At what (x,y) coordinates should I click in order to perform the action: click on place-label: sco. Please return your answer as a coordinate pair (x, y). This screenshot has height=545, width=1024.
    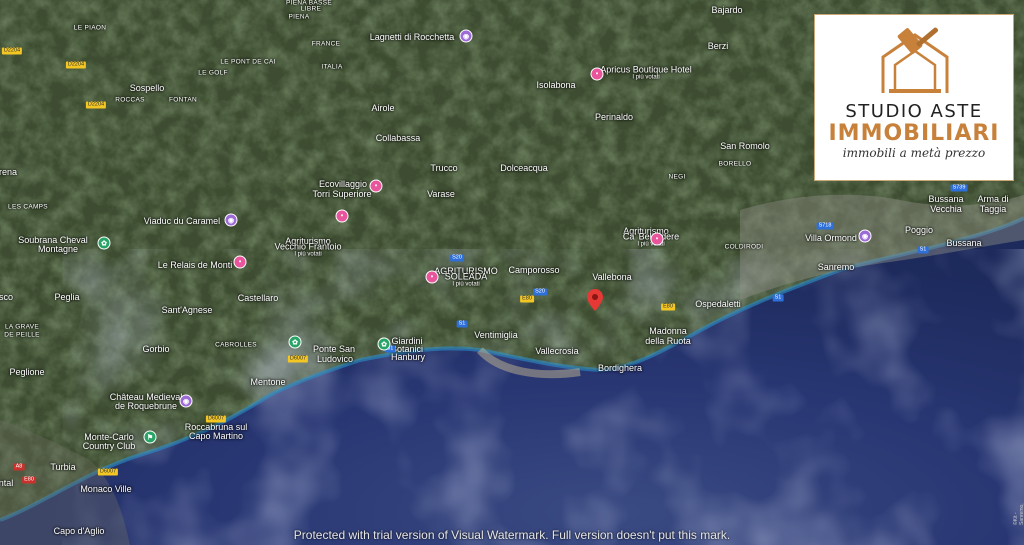
    Looking at the image, I should click on (6, 297).